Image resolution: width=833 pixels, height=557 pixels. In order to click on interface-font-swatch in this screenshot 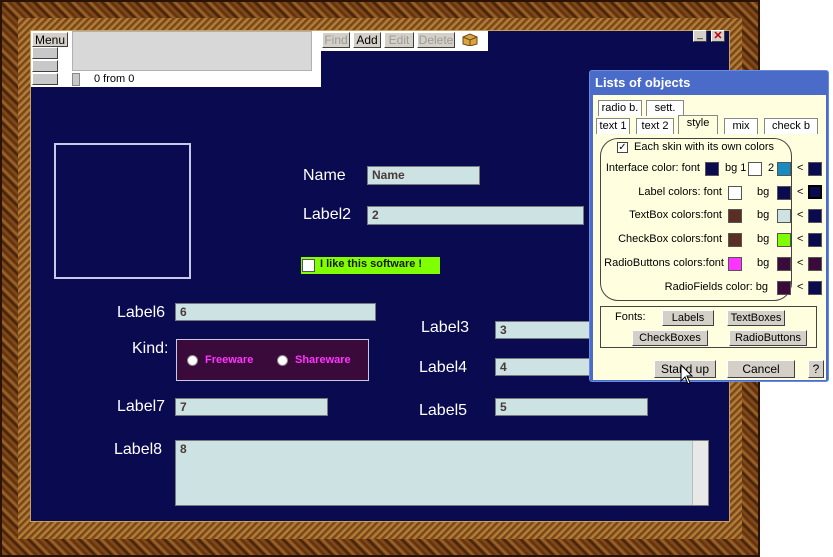, I will do `click(712, 169)`.